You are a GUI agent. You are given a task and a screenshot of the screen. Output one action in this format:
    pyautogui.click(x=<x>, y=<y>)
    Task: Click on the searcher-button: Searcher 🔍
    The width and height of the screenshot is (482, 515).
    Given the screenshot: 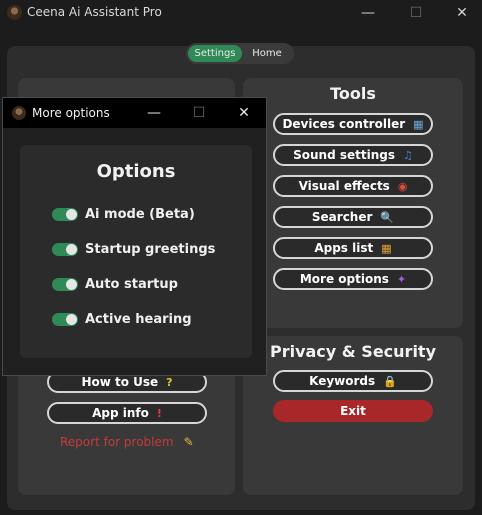 What is the action you would take?
    pyautogui.click(x=353, y=217)
    